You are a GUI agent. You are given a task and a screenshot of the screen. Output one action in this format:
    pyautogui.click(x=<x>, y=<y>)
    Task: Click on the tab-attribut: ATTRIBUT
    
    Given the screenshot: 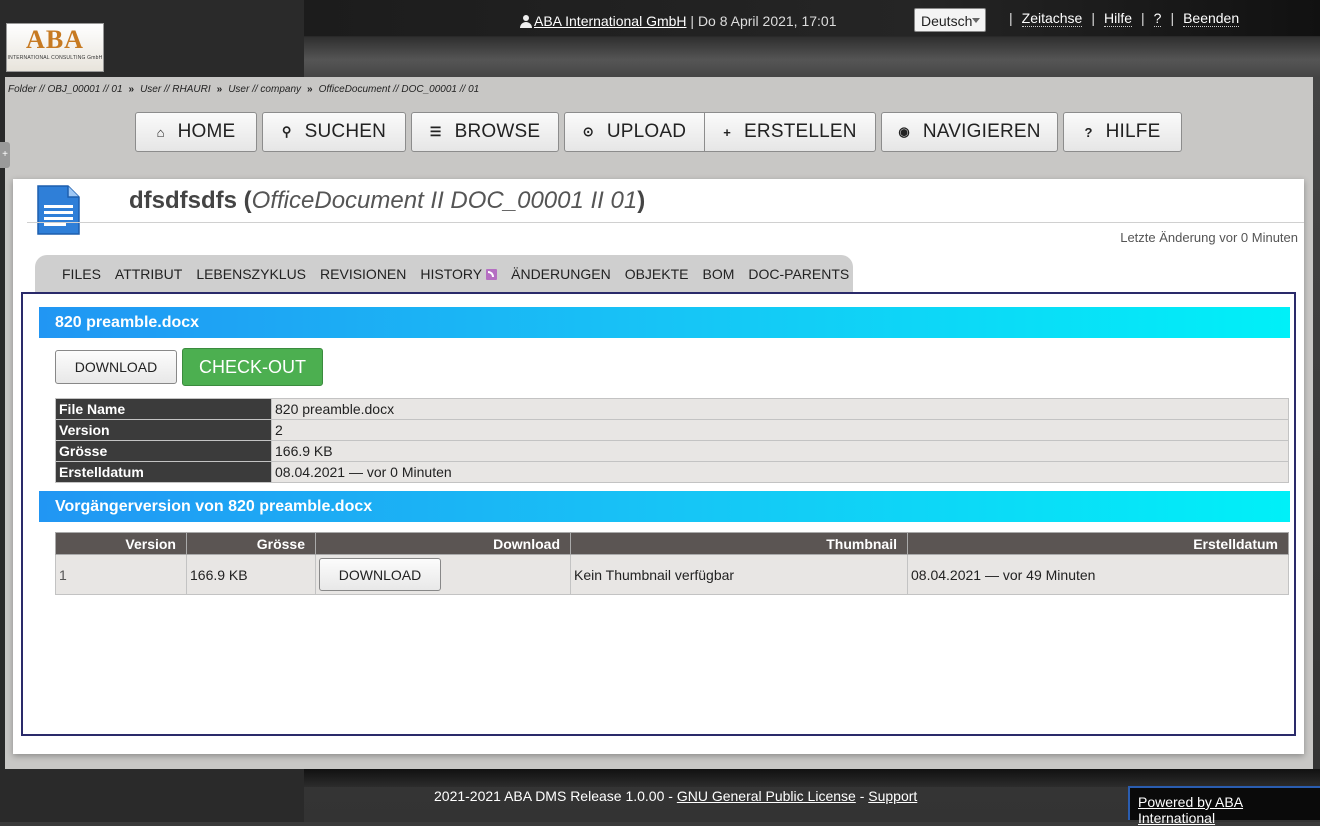 What is the action you would take?
    pyautogui.click(x=148, y=274)
    